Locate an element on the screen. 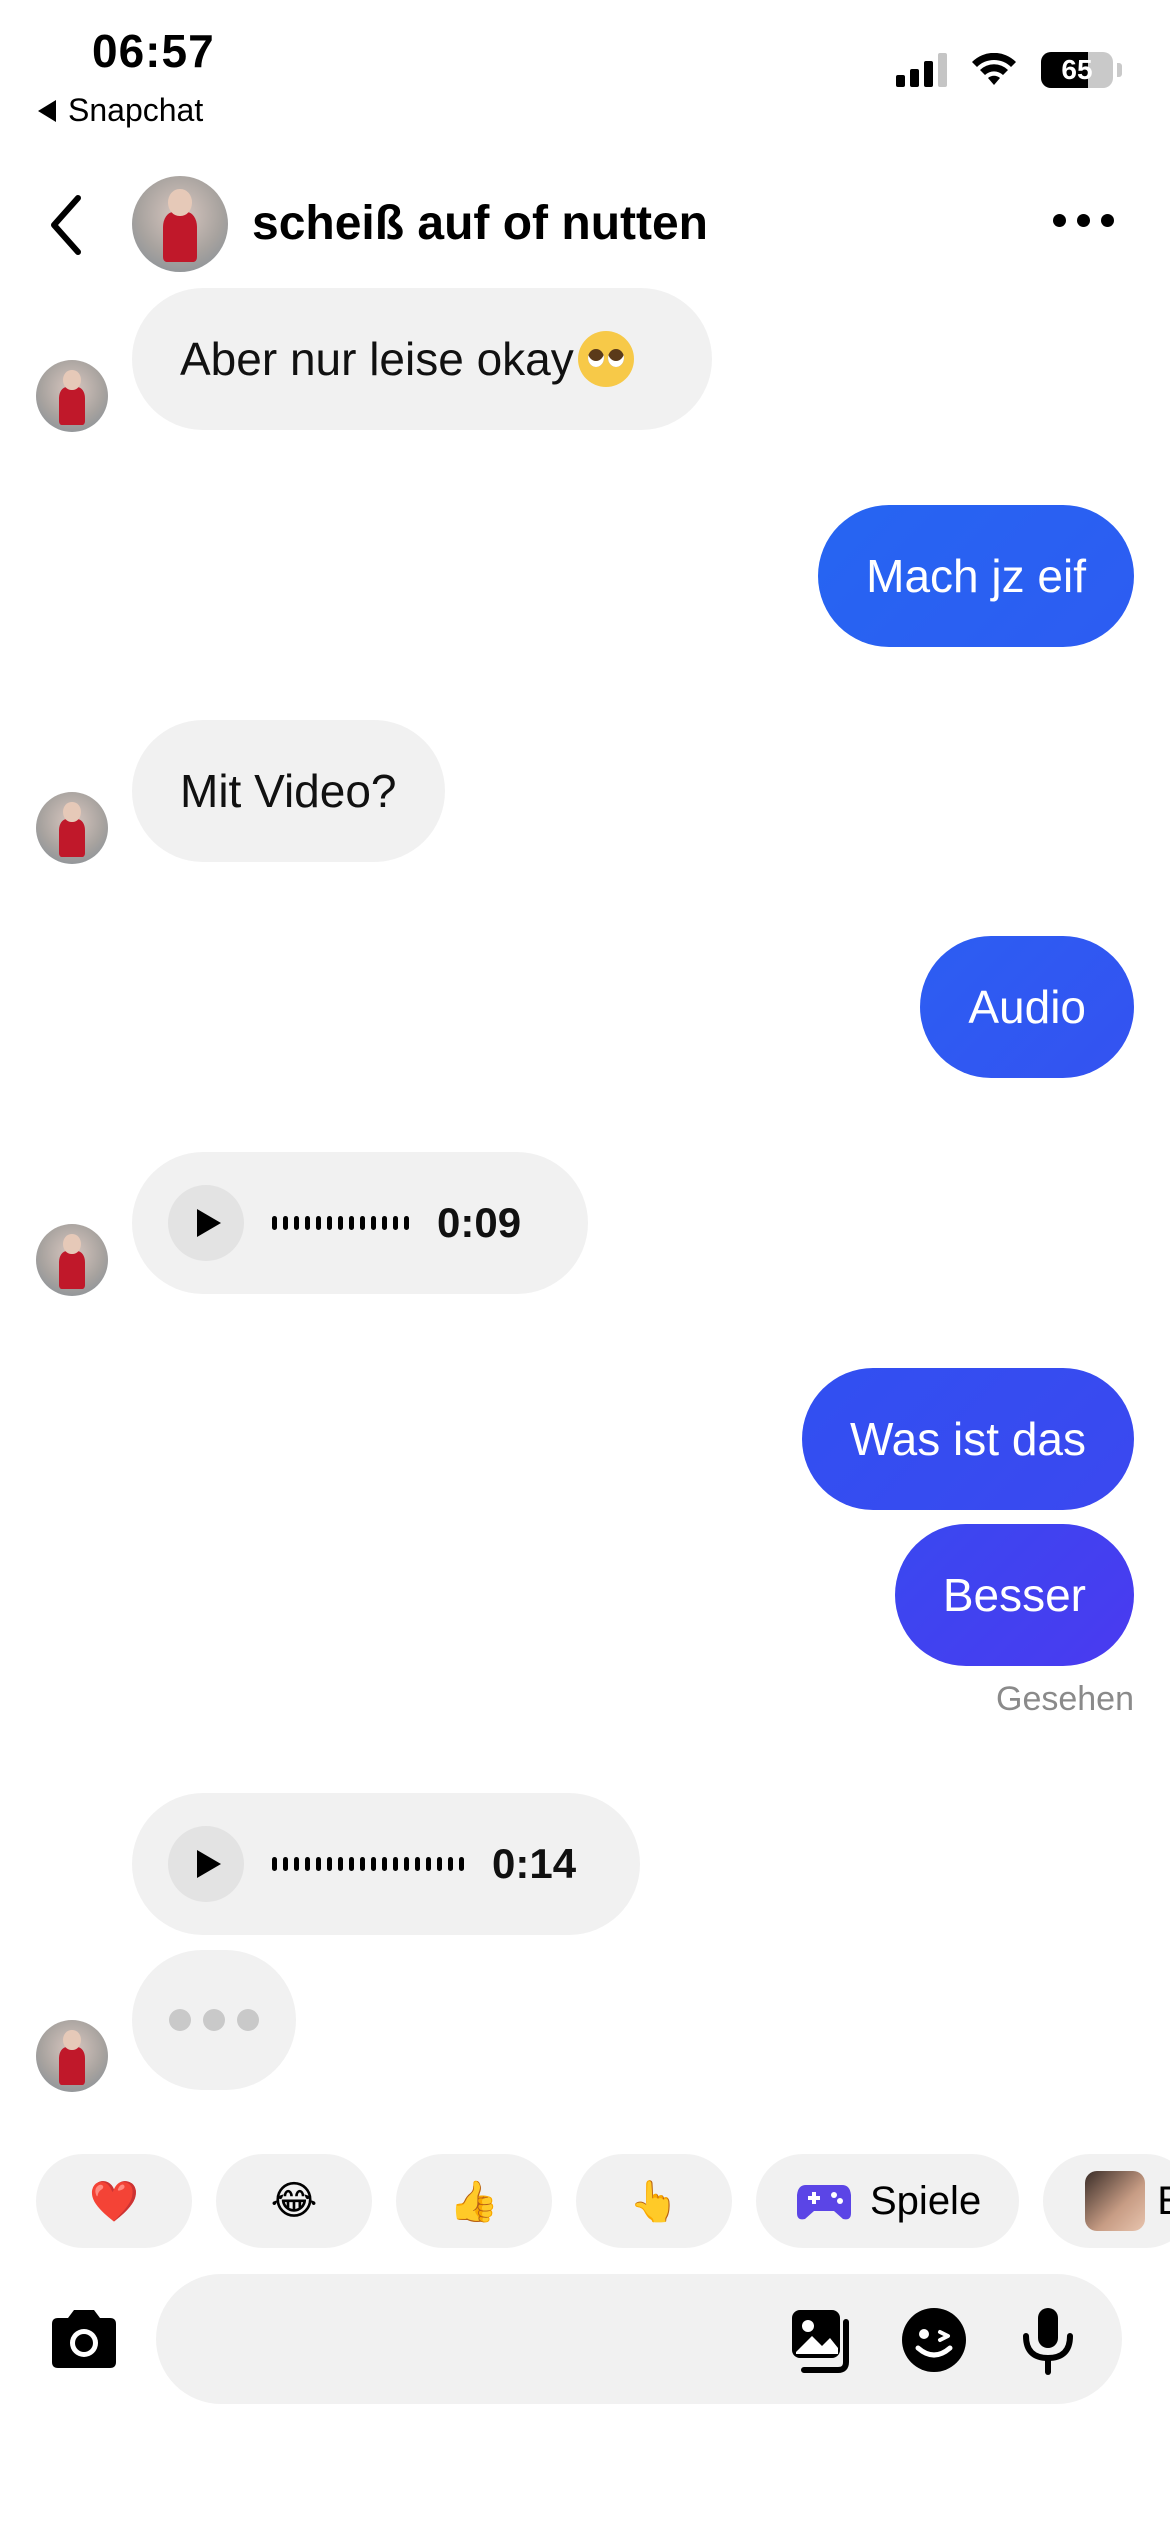  back-to-app-link: Snapchat is located at coordinates (120, 110).